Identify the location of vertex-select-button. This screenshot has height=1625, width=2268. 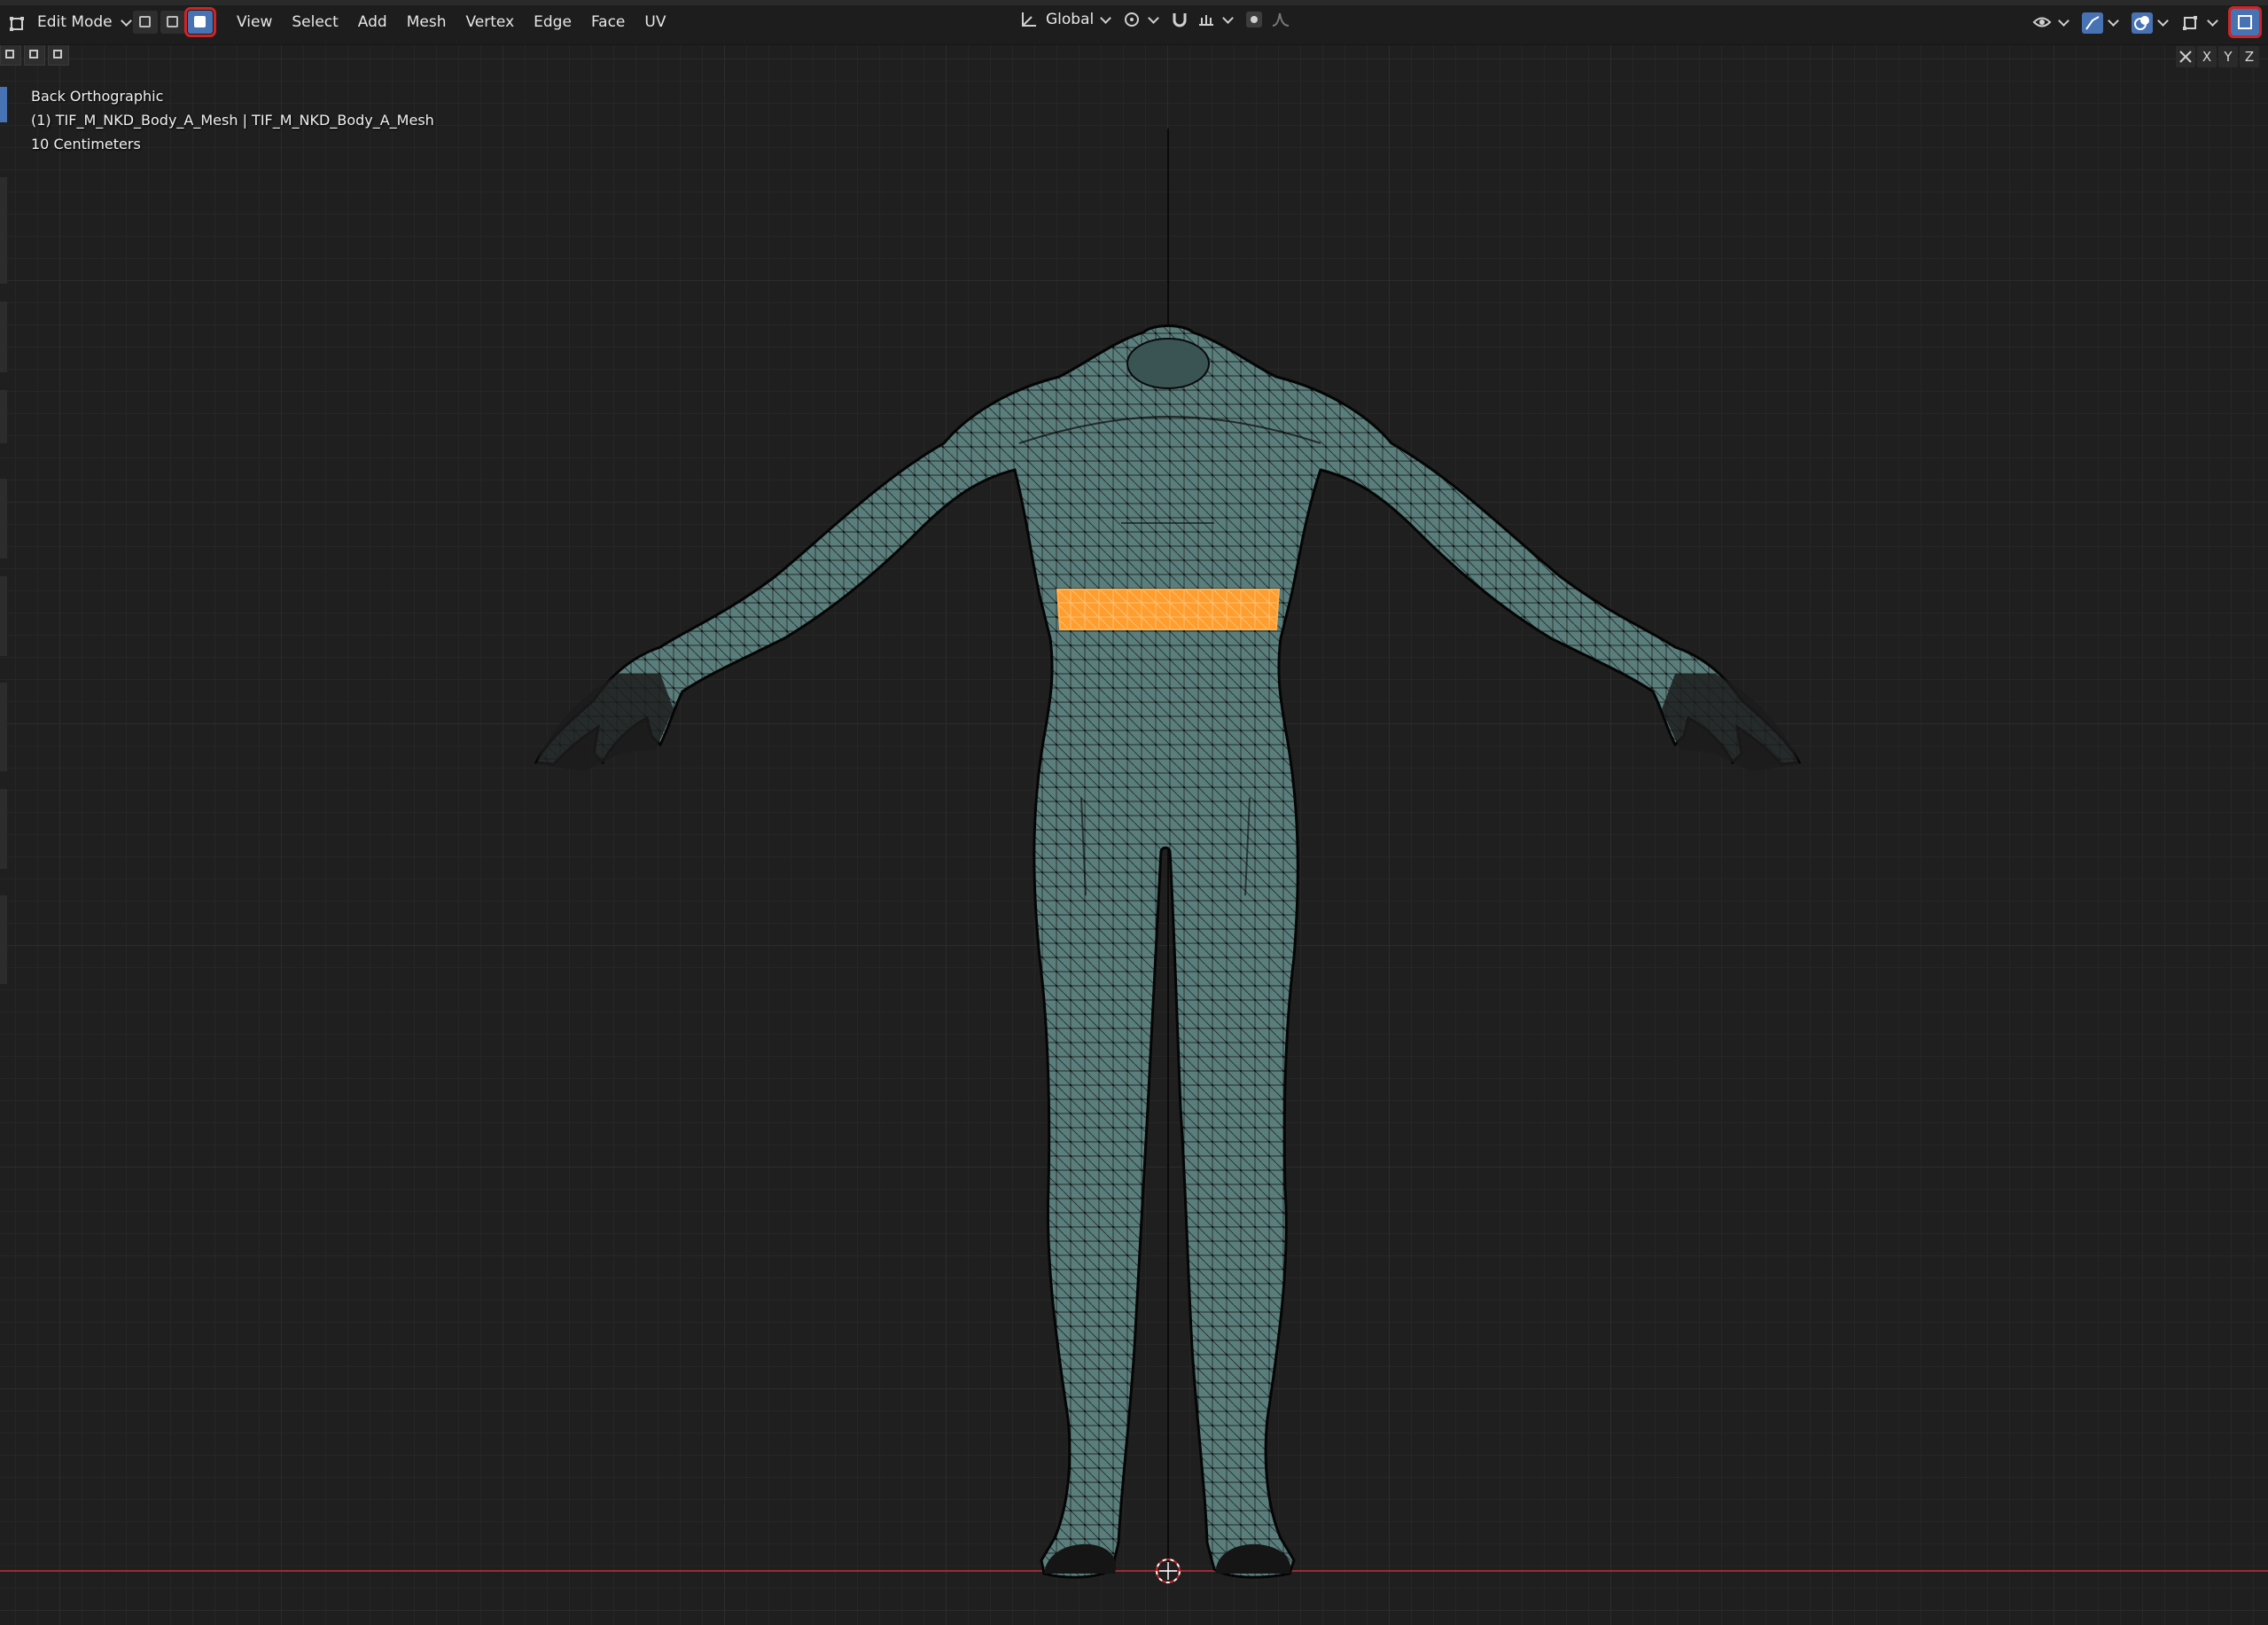
(146, 22).